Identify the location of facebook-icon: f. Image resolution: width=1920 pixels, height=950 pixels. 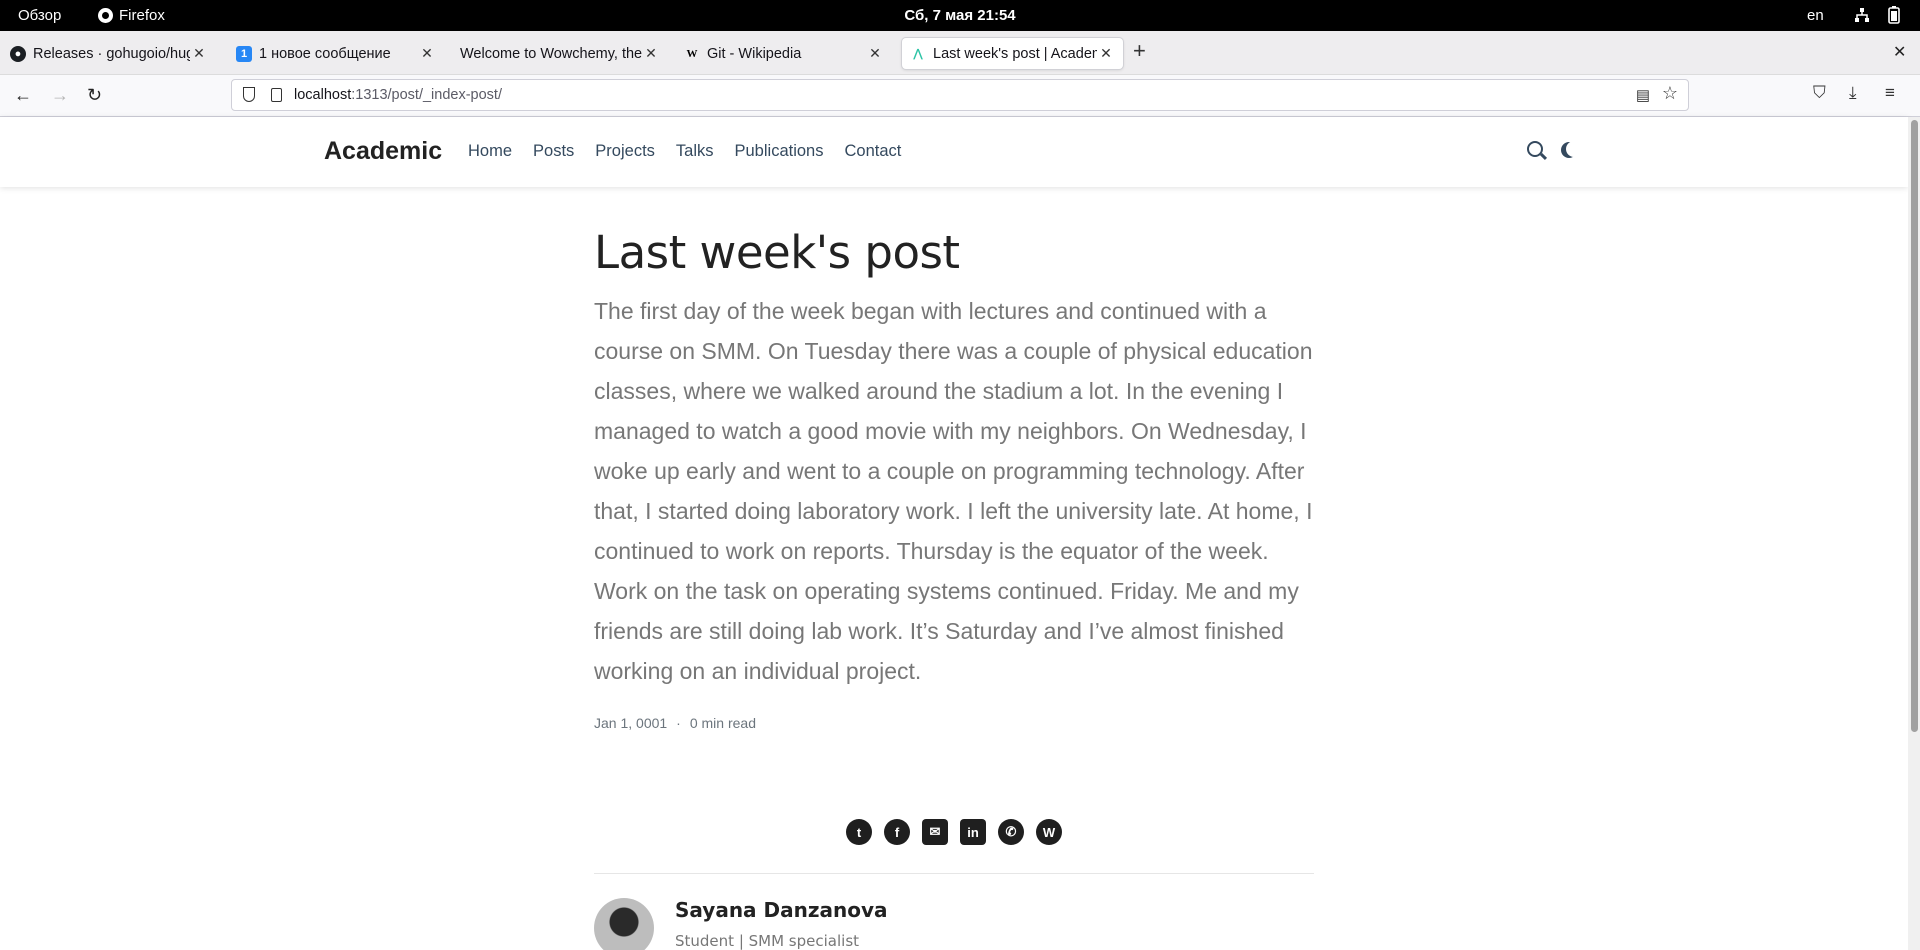
(897, 832).